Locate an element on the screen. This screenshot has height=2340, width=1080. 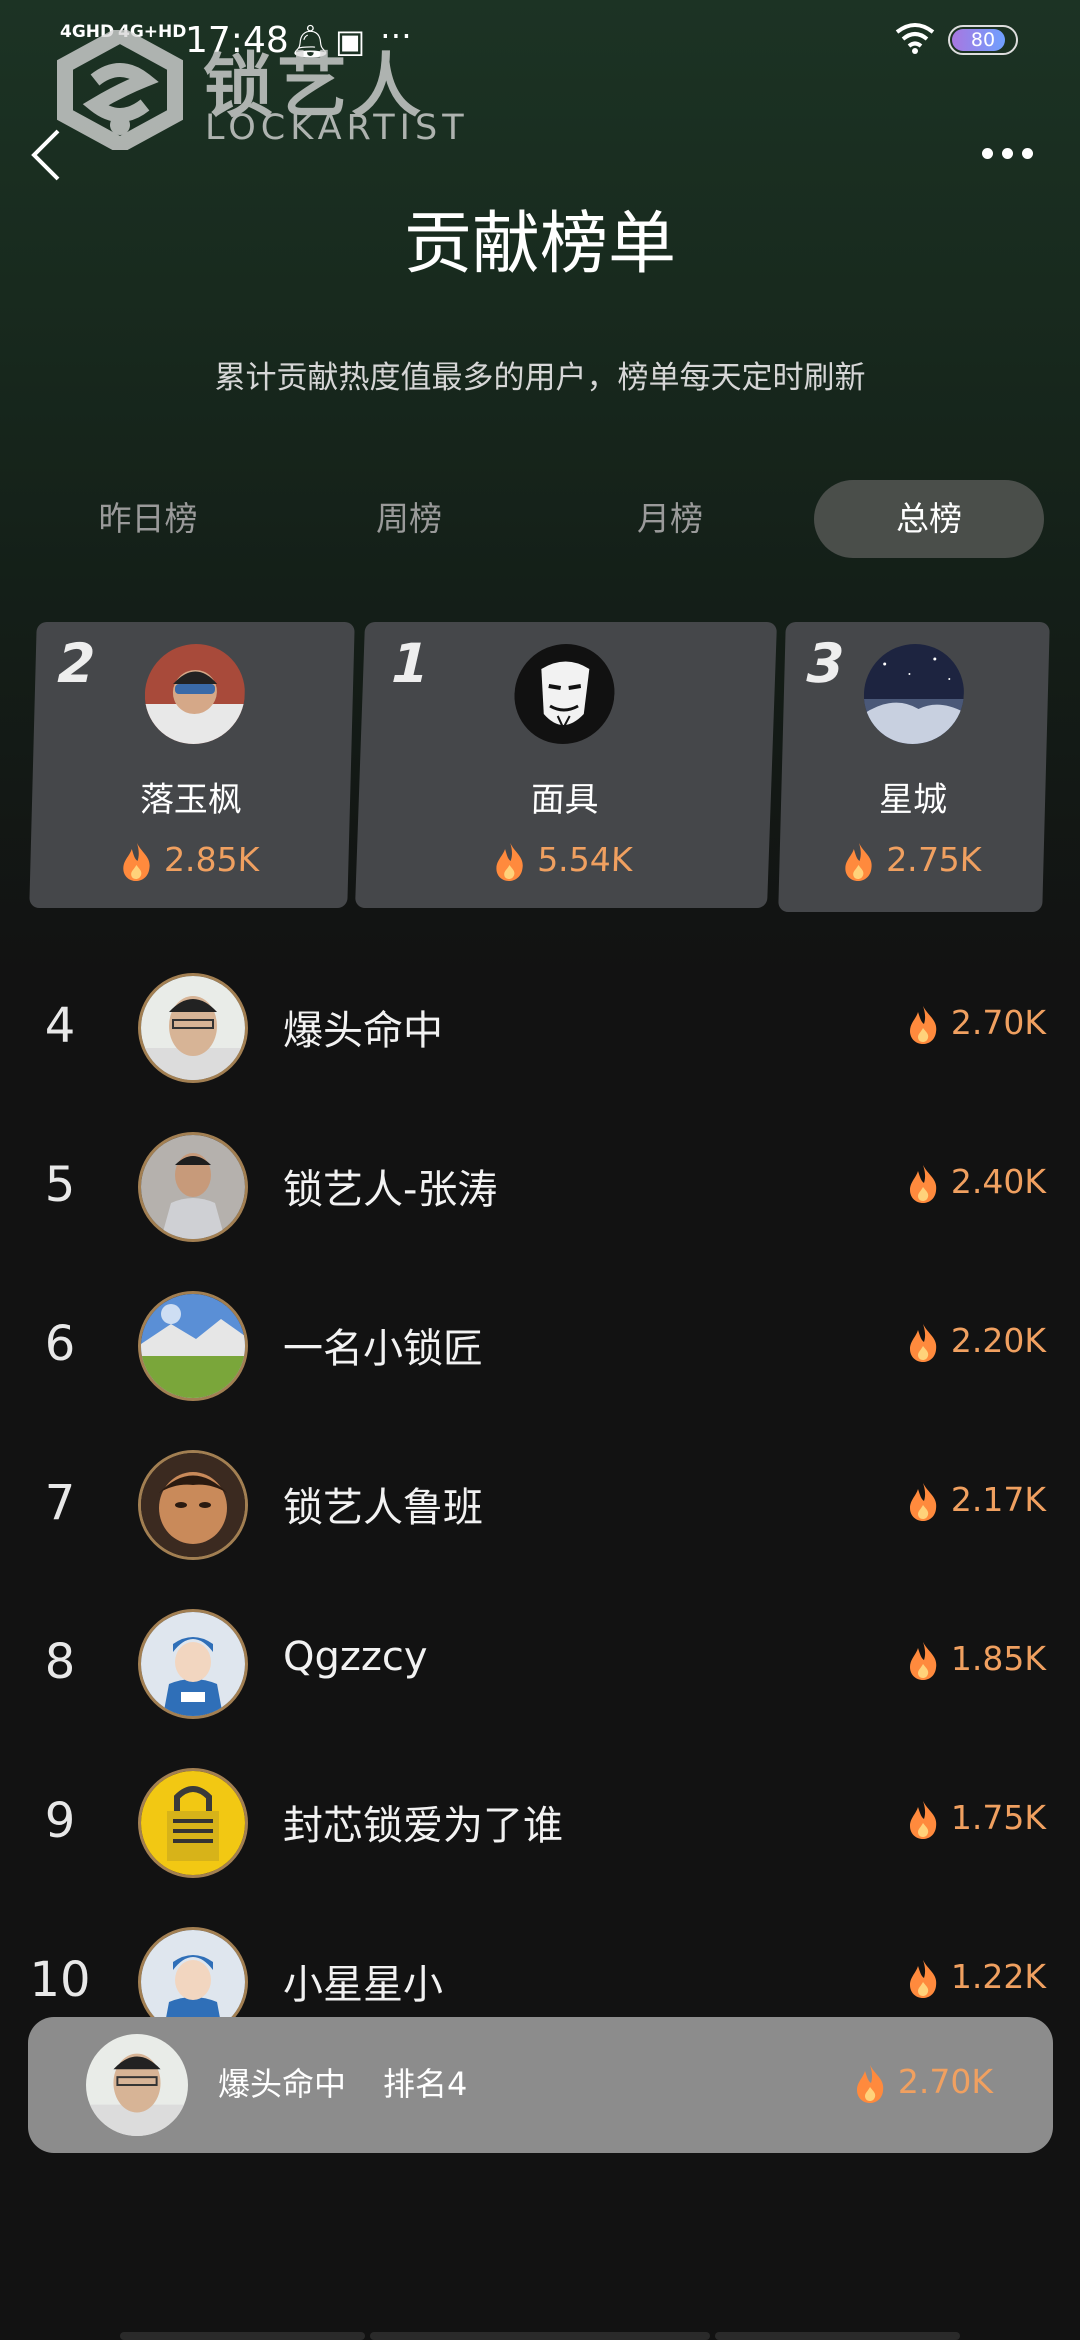
tab-monthly: 月榜 is located at coordinates (670, 519).